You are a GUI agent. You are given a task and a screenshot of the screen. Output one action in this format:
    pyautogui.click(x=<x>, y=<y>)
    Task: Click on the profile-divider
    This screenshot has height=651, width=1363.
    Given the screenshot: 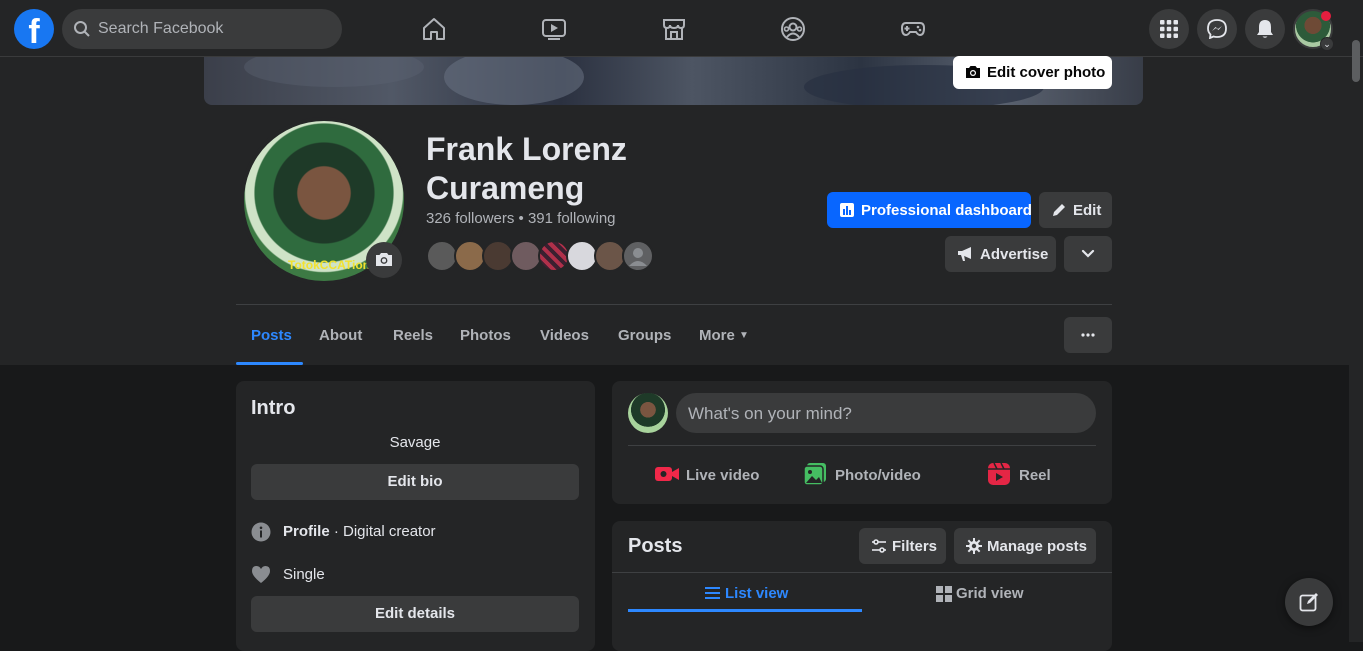 What is the action you would take?
    pyautogui.click(x=674, y=304)
    